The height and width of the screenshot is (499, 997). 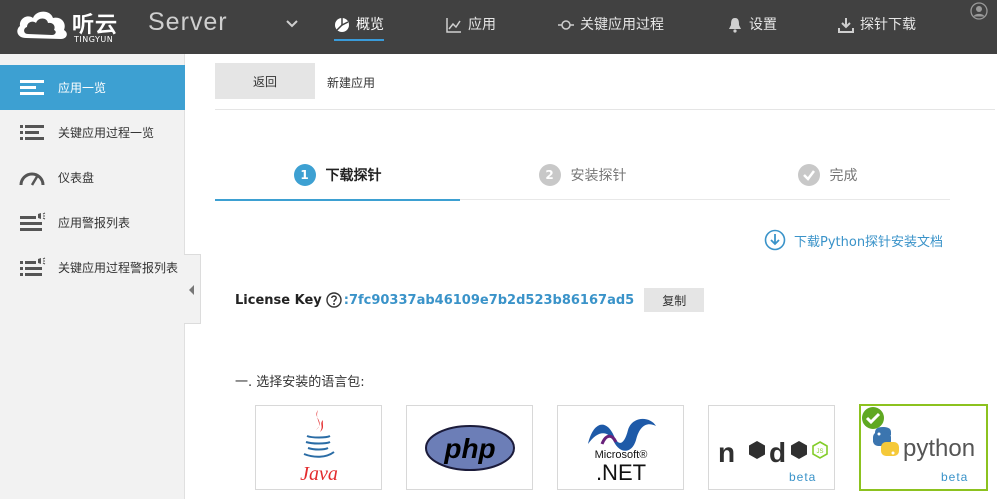 I want to click on python-install-doc-link: 下载Python探针安装文档, so click(x=853, y=240).